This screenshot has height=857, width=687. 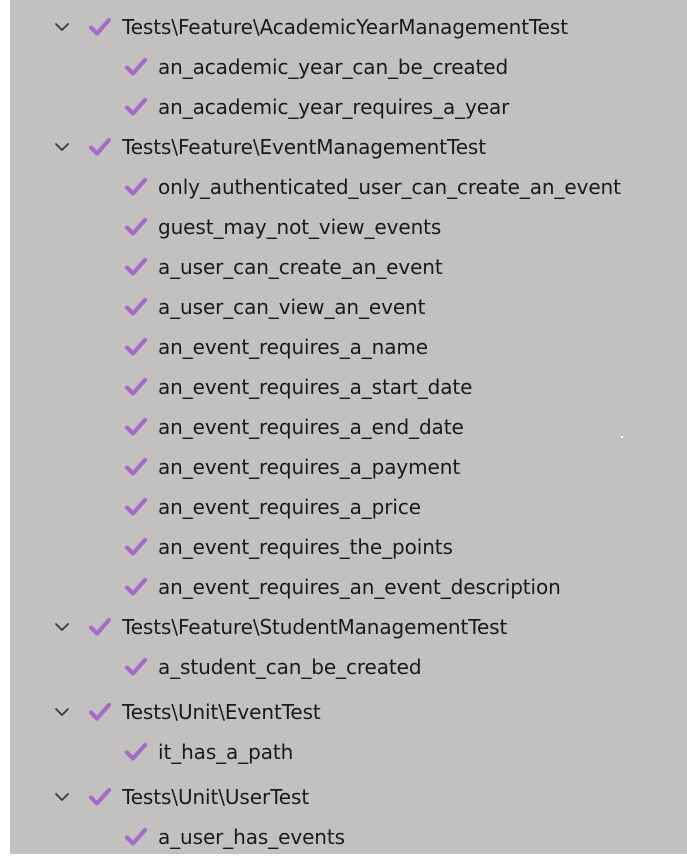 What do you see at coordinates (251, 837) in the screenshot?
I see `test-case-label: a_user_has_events` at bounding box center [251, 837].